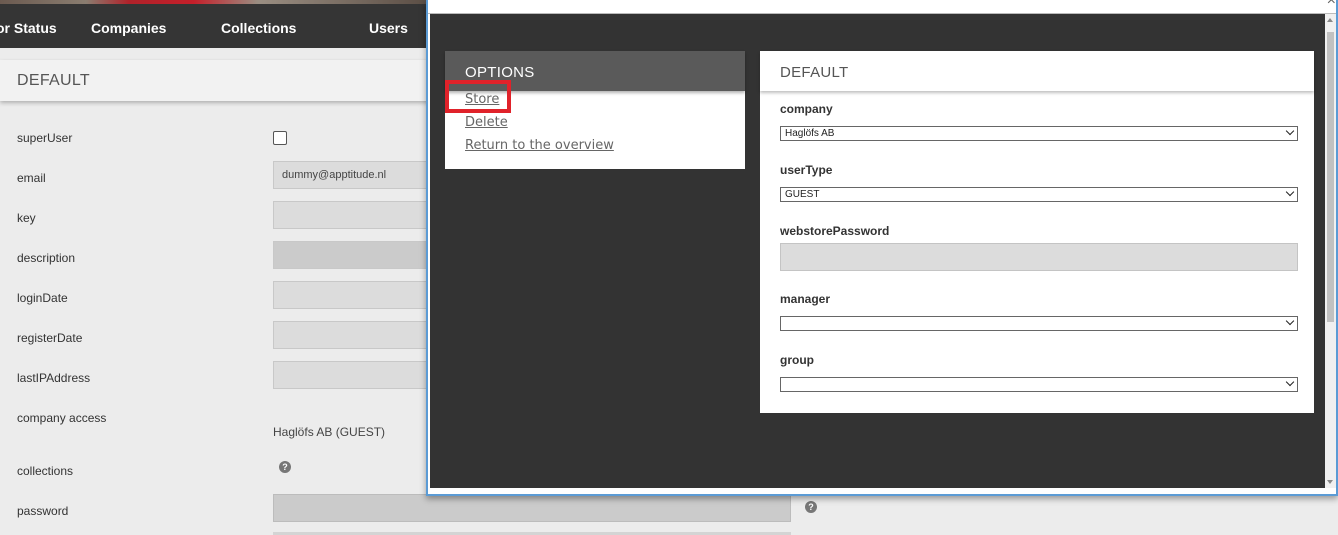 Image resolution: width=1338 pixels, height=535 pixels. I want to click on registerdate-field, so click(351, 335).